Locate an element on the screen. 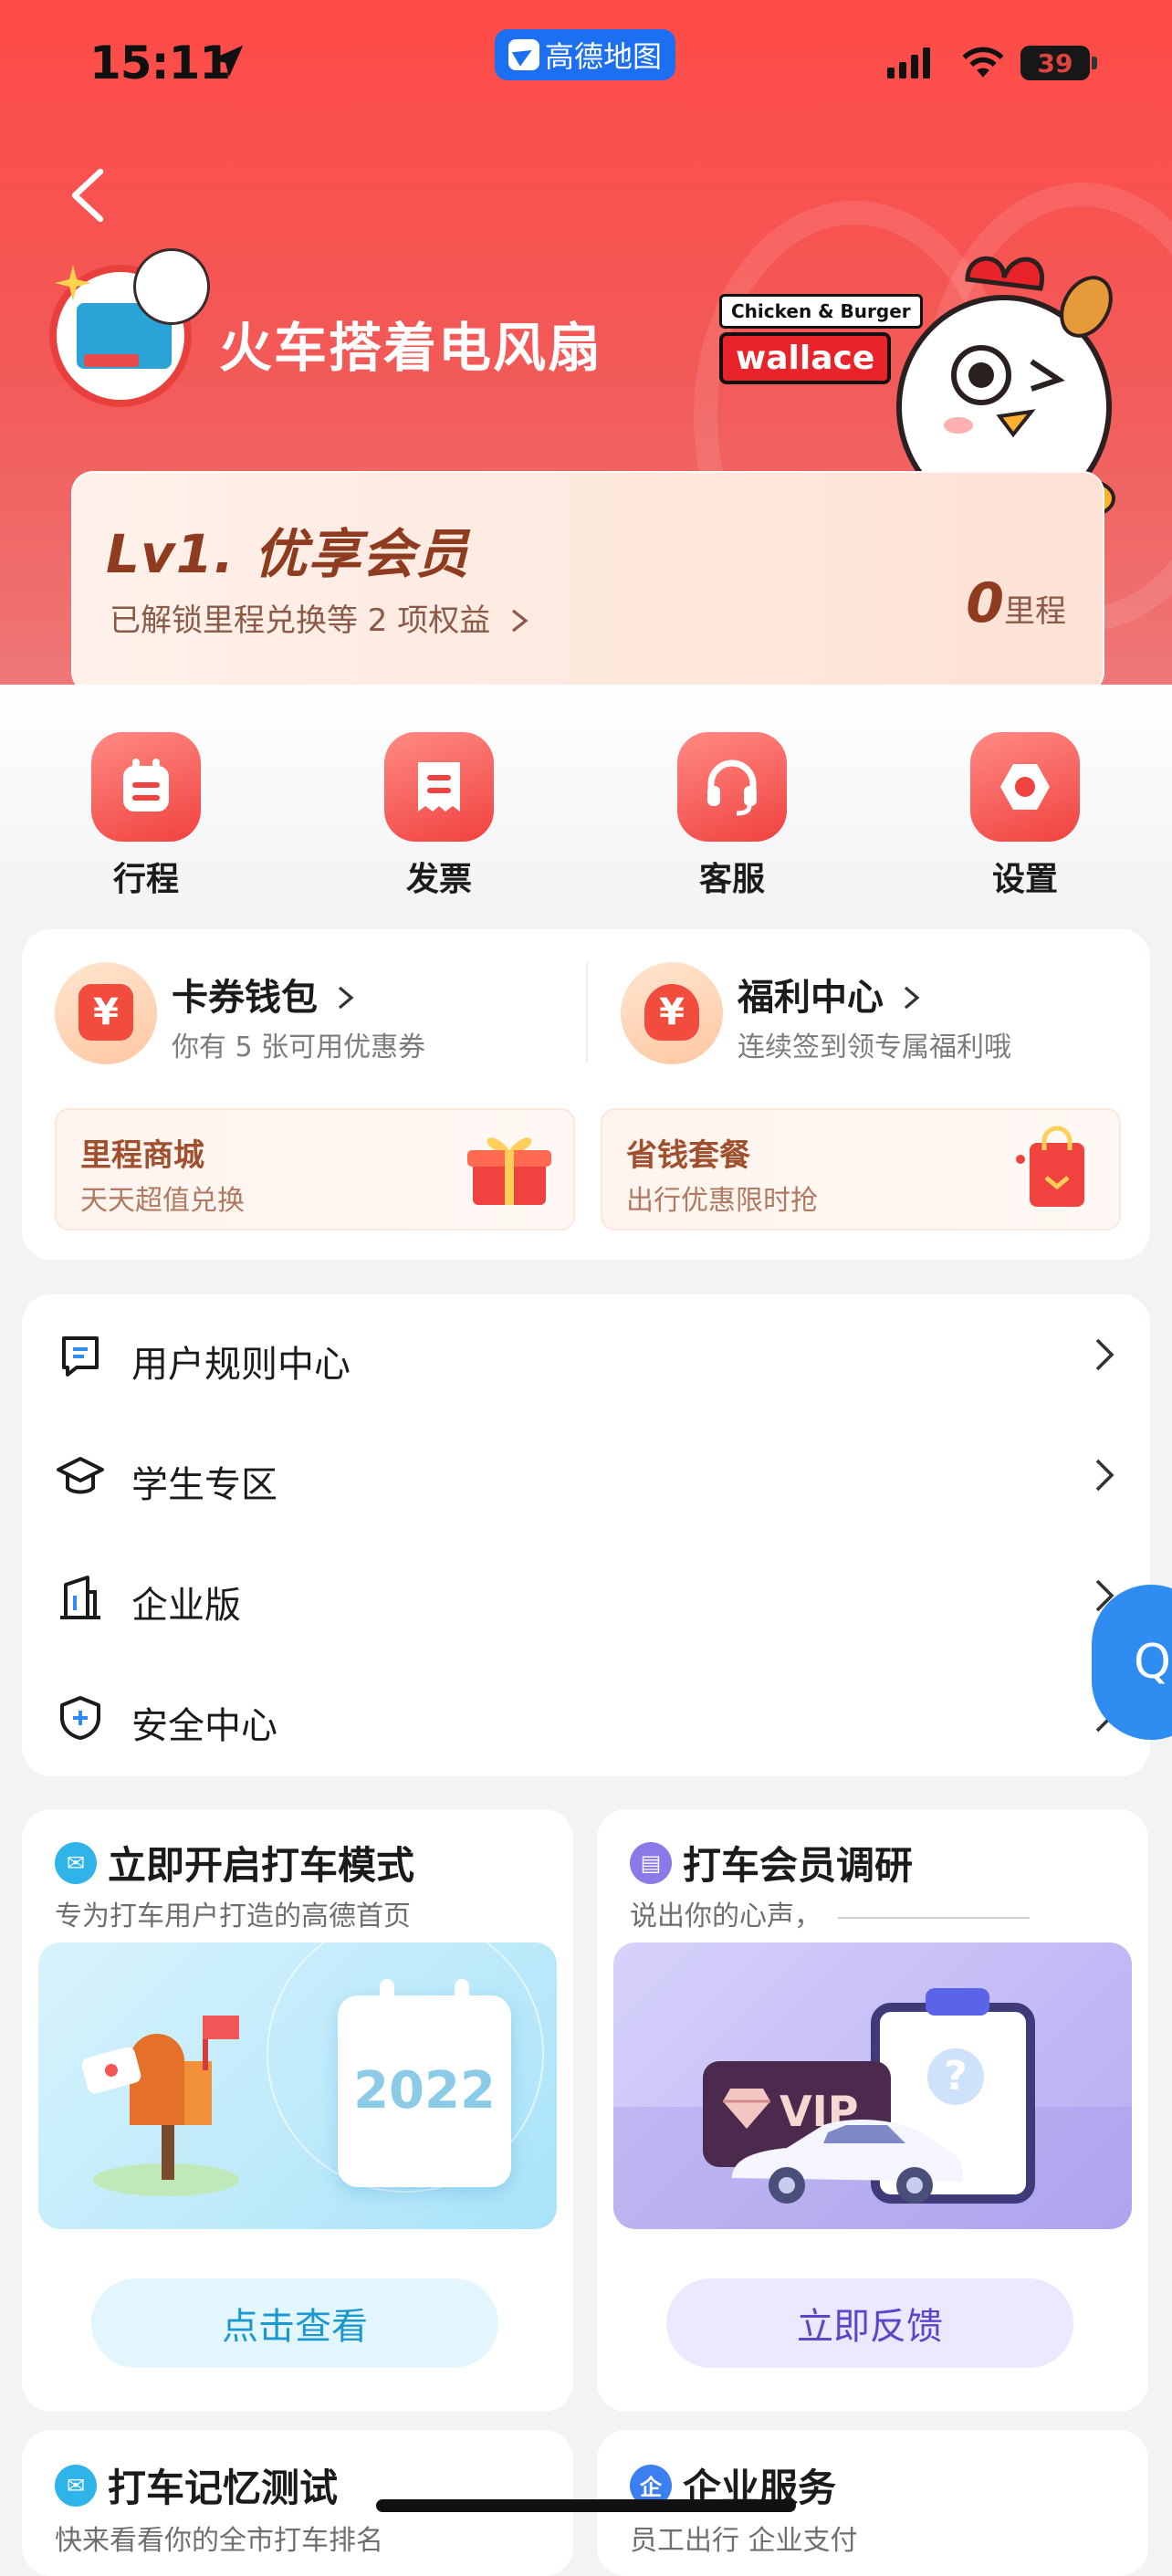 The width and height of the screenshot is (1172, 2576). feedback-now-button: 立即反馈 is located at coordinates (870, 2323).